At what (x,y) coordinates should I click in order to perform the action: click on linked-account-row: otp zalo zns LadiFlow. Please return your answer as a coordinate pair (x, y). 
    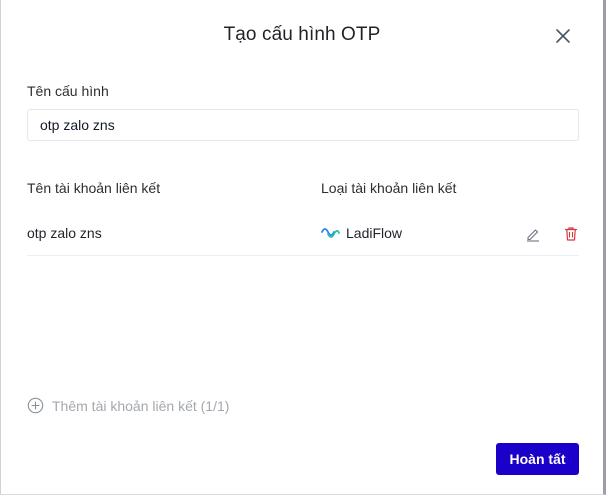
    Looking at the image, I should click on (303, 233).